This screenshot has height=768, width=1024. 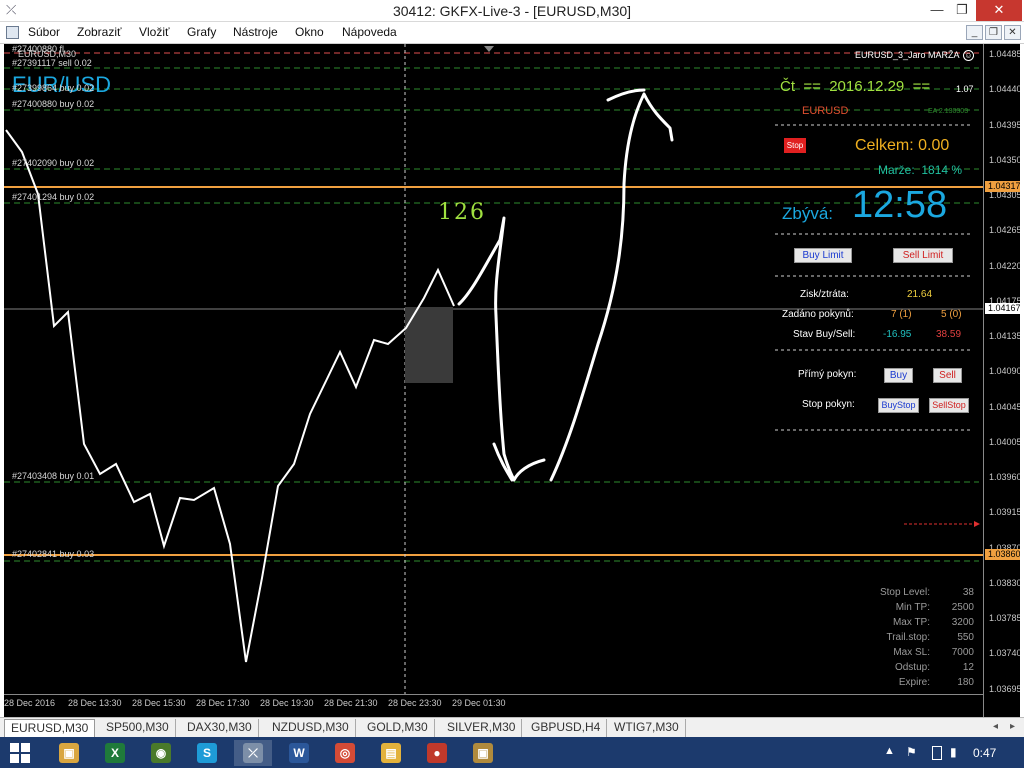 I want to click on tray-up-icon: ▲, so click(x=889, y=751).